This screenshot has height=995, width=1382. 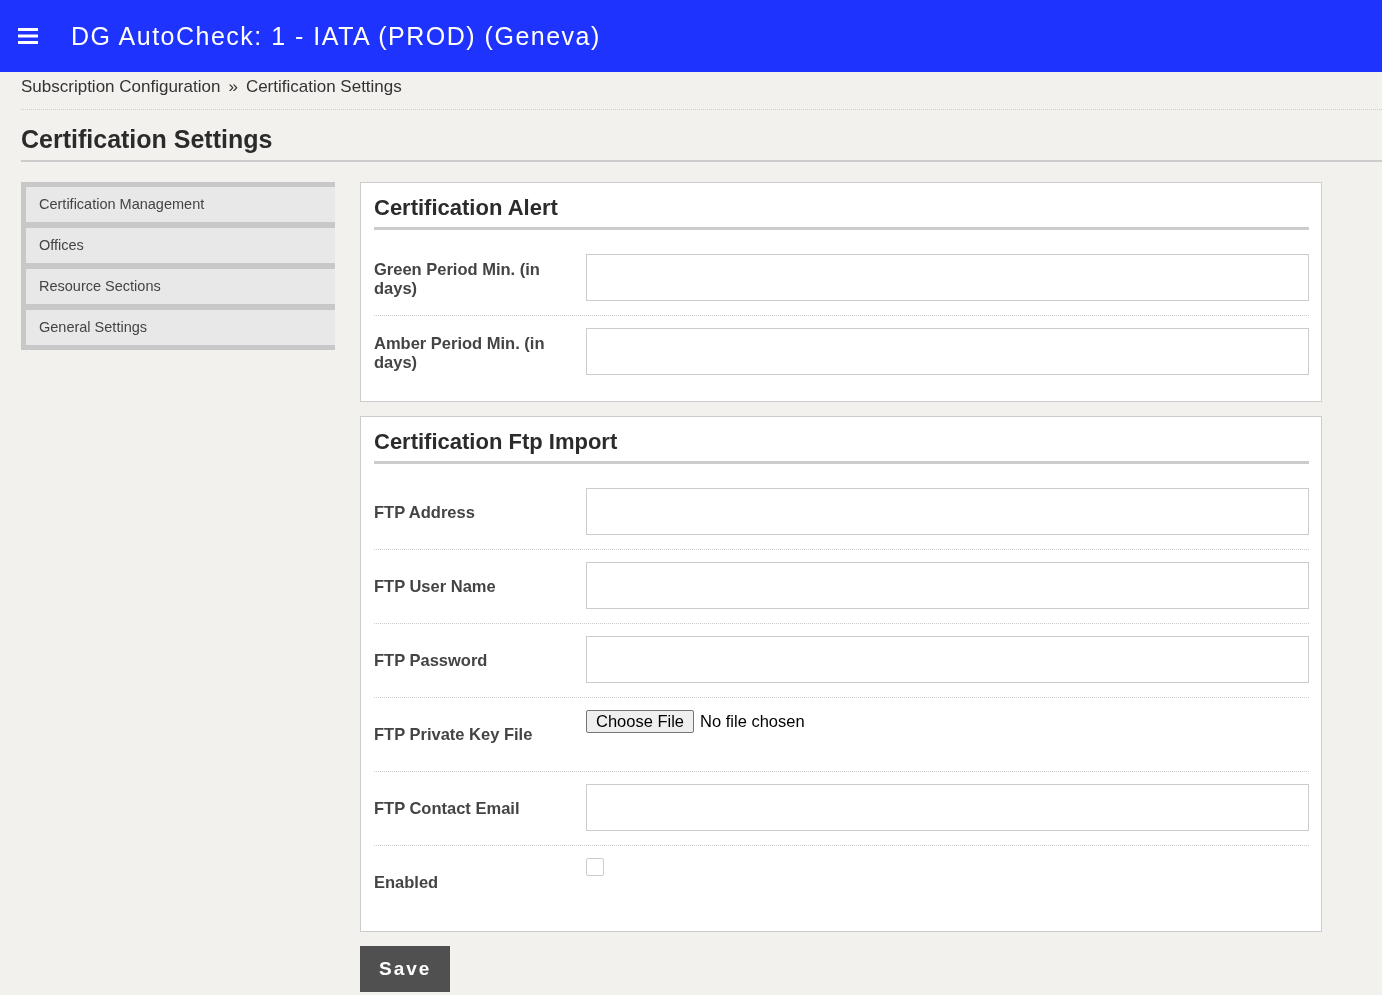 What do you see at coordinates (595, 867) in the screenshot?
I see `checkbox` at bounding box center [595, 867].